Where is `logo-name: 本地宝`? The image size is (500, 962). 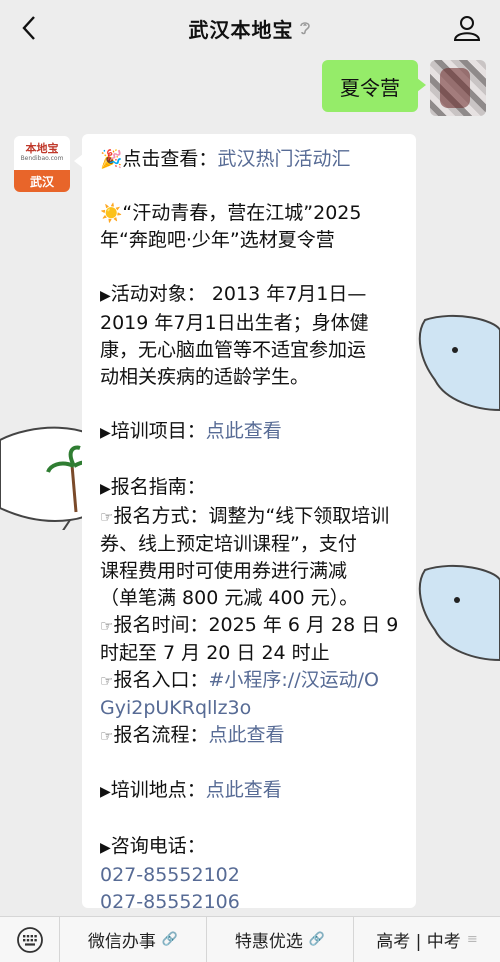
logo-name: 本地宝 is located at coordinates (42, 148).